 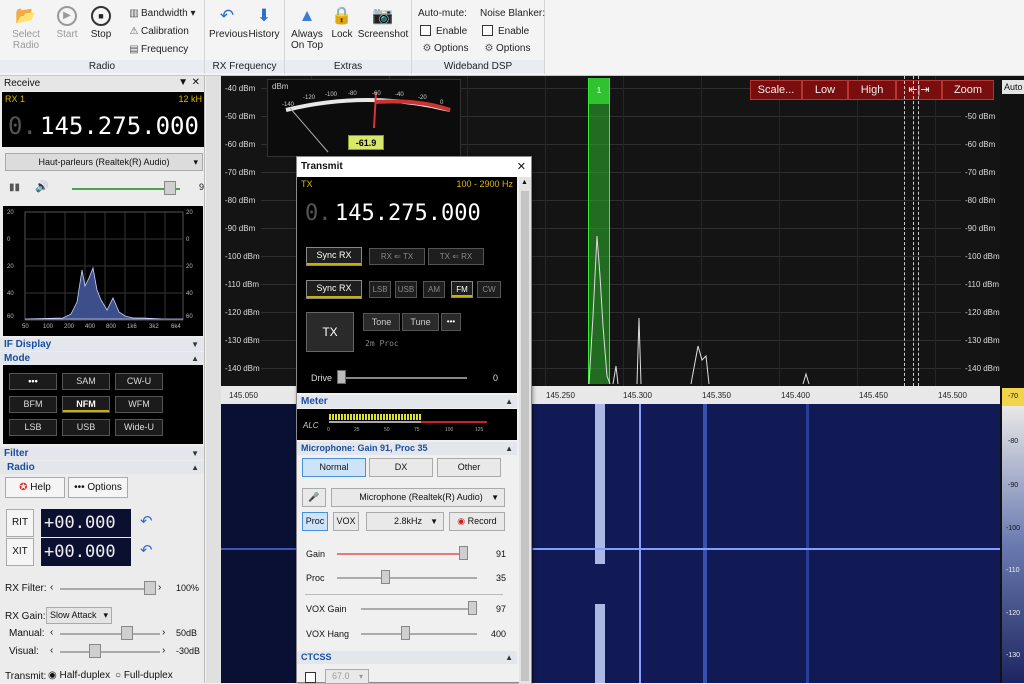 What do you see at coordinates (86, 404) in the screenshot?
I see `mode-nfm-button: NFM` at bounding box center [86, 404].